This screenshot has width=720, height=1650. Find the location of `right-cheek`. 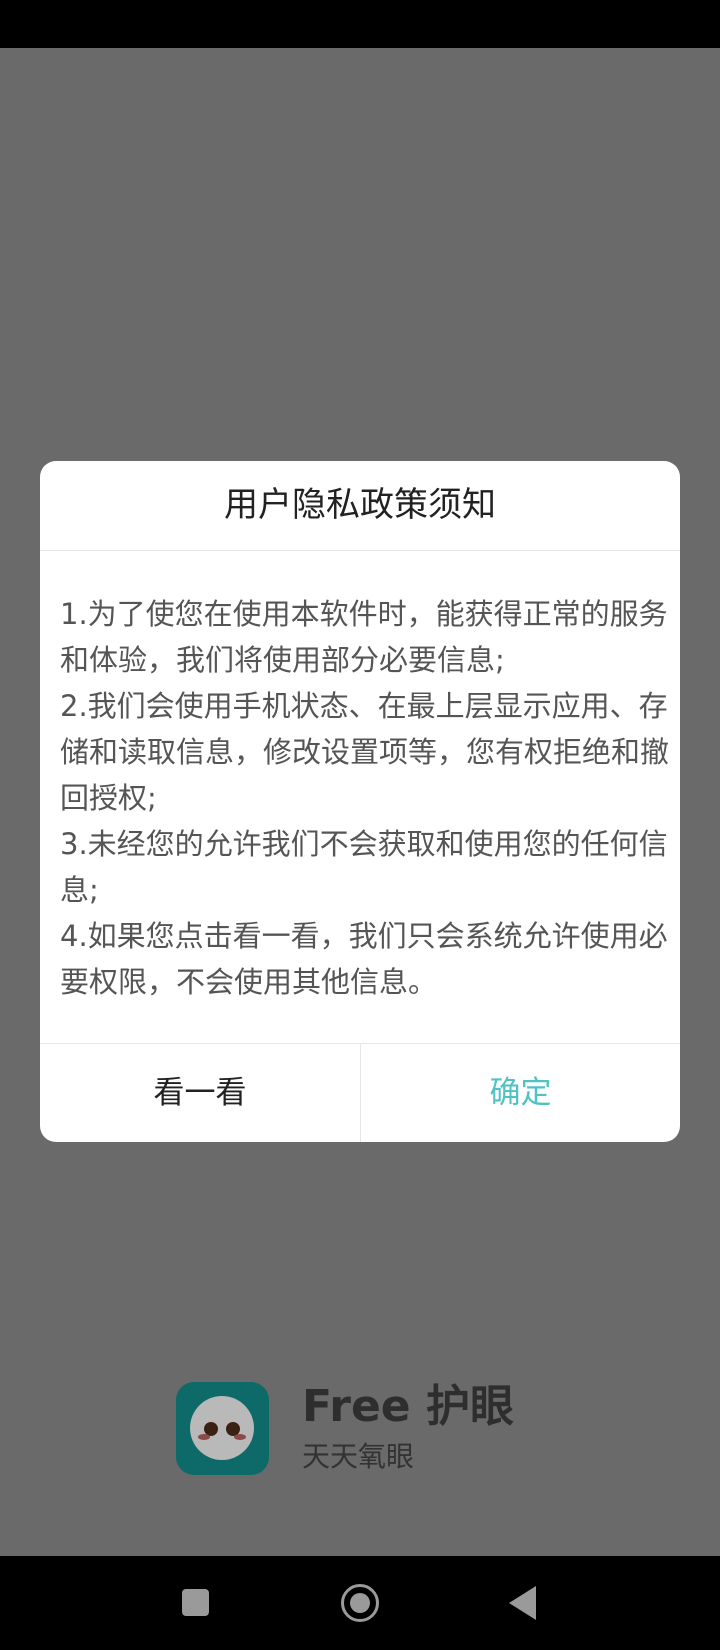

right-cheek is located at coordinates (240, 1437).